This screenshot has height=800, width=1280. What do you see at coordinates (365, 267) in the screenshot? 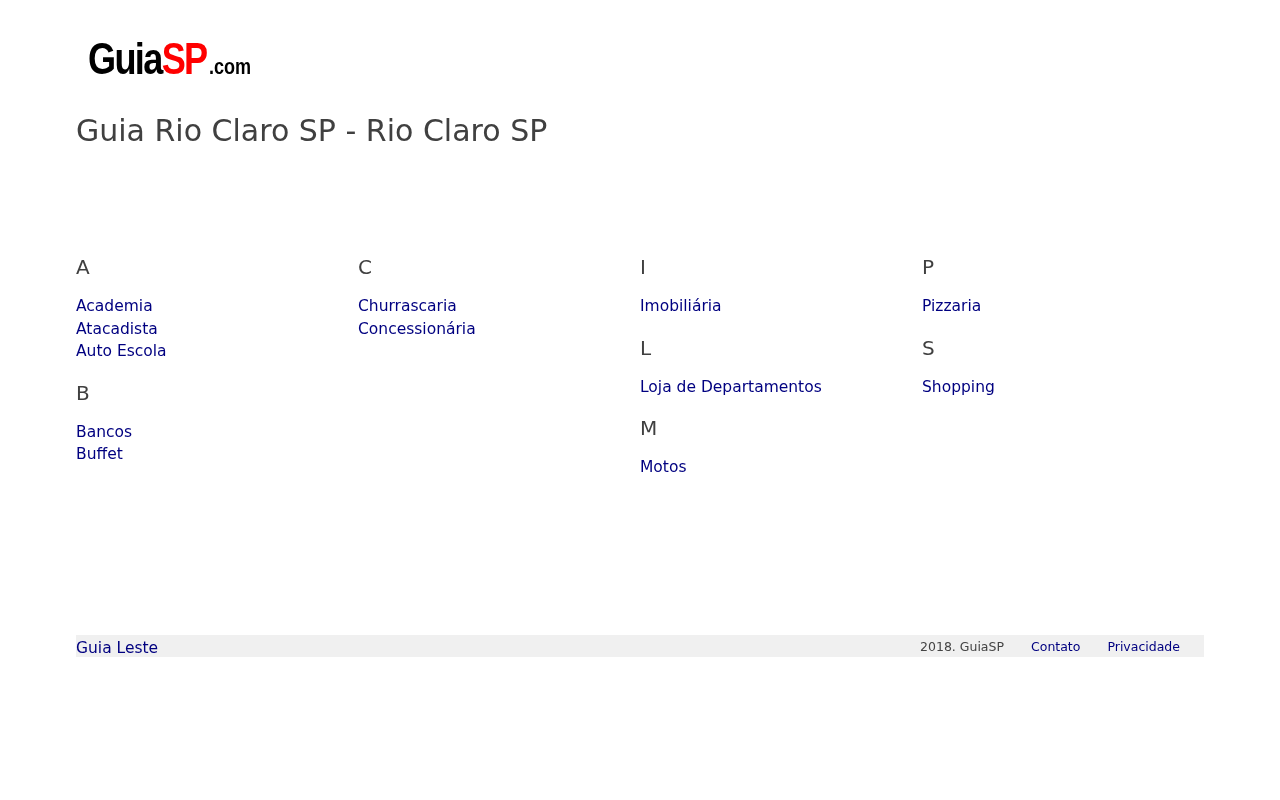
I see `letter-heading: C` at bounding box center [365, 267].